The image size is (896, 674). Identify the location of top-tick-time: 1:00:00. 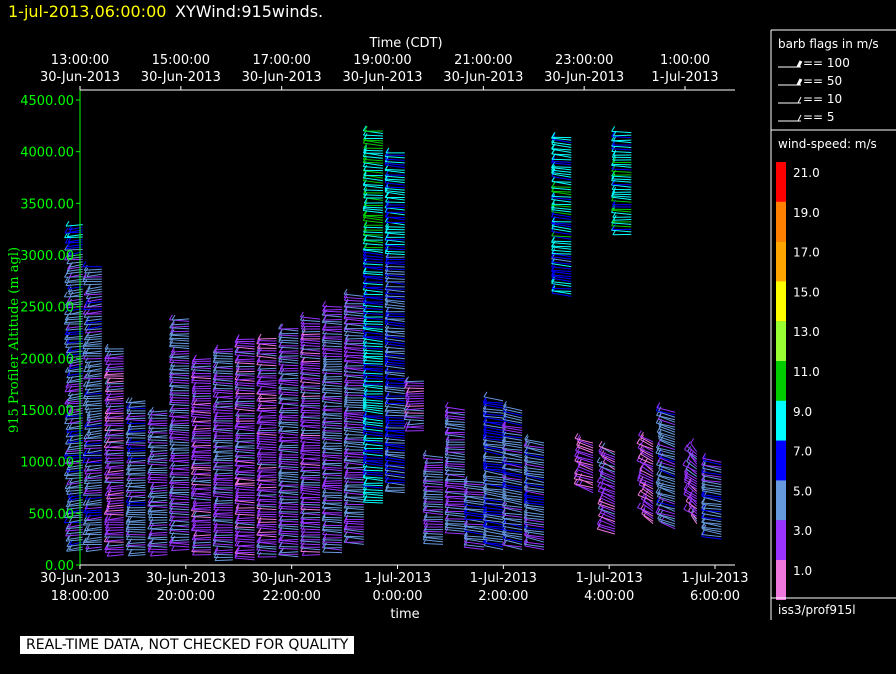
(685, 60).